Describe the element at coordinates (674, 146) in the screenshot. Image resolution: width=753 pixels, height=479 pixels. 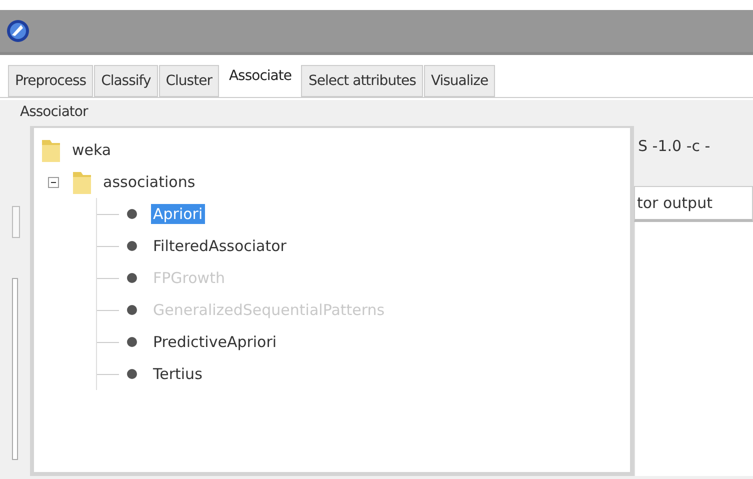
I see `options-text: S -1.0 -c -` at that location.